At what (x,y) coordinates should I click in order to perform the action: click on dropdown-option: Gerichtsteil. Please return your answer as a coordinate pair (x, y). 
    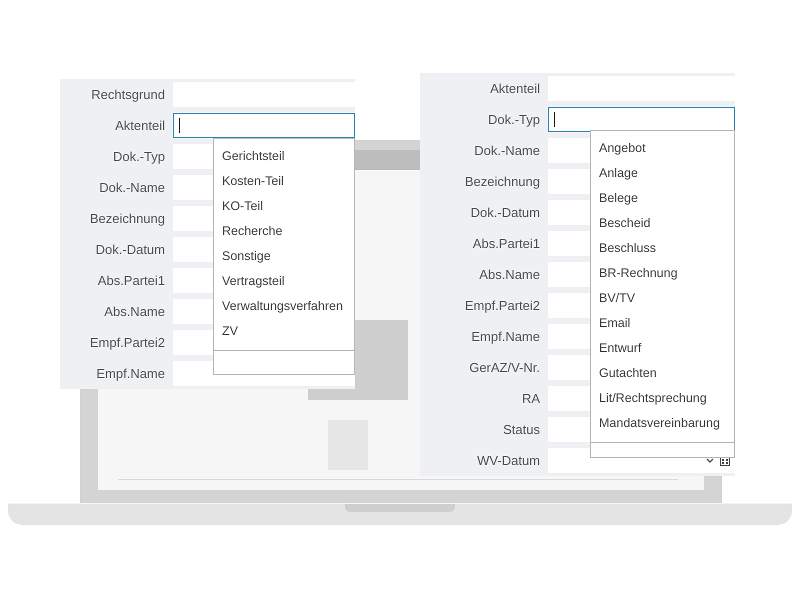
    Looking at the image, I should click on (288, 156).